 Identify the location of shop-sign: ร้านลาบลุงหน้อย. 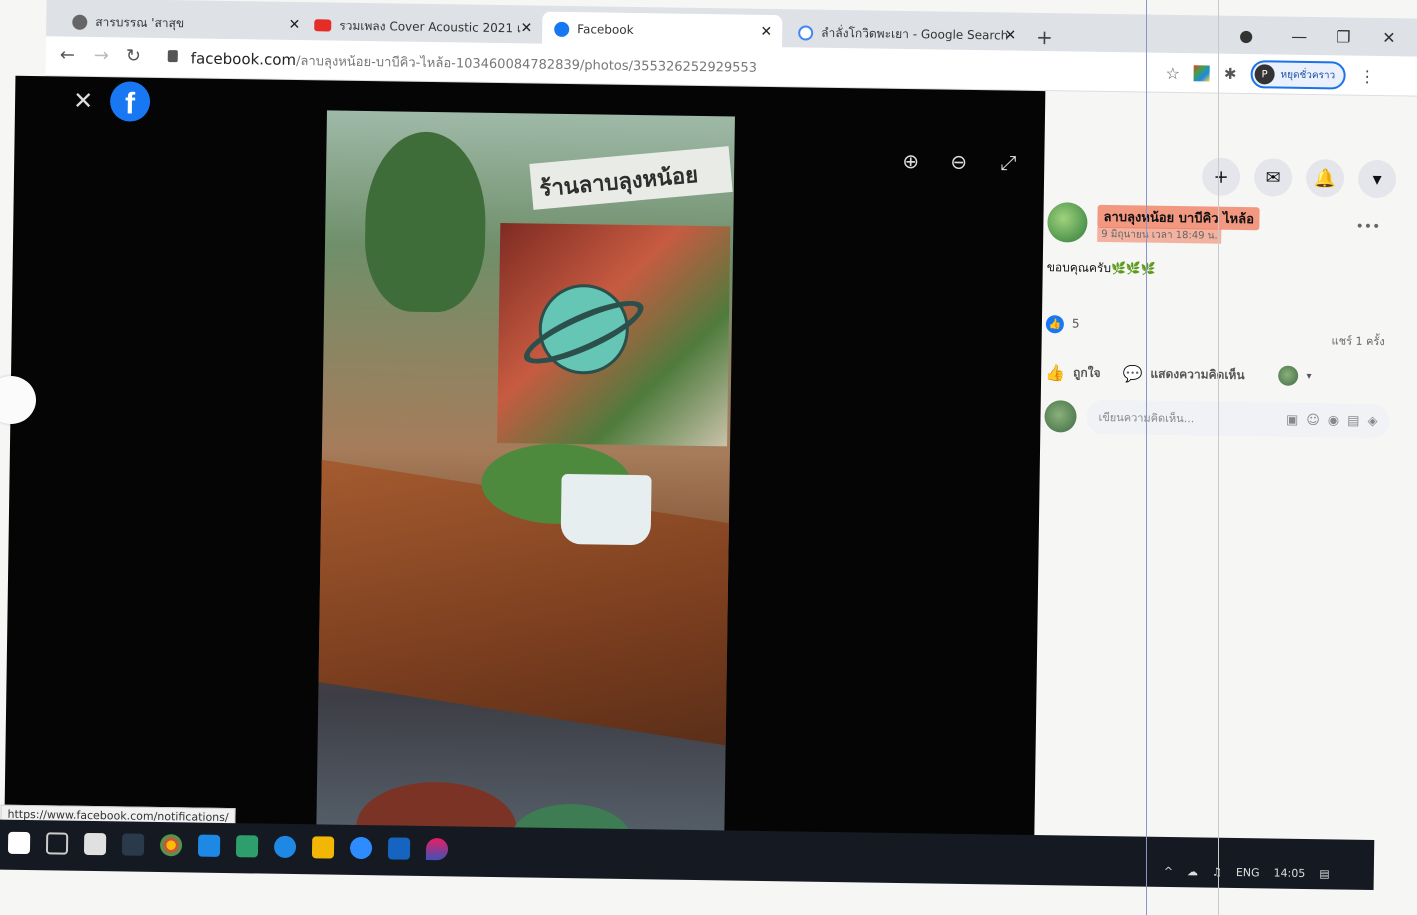
(631, 178).